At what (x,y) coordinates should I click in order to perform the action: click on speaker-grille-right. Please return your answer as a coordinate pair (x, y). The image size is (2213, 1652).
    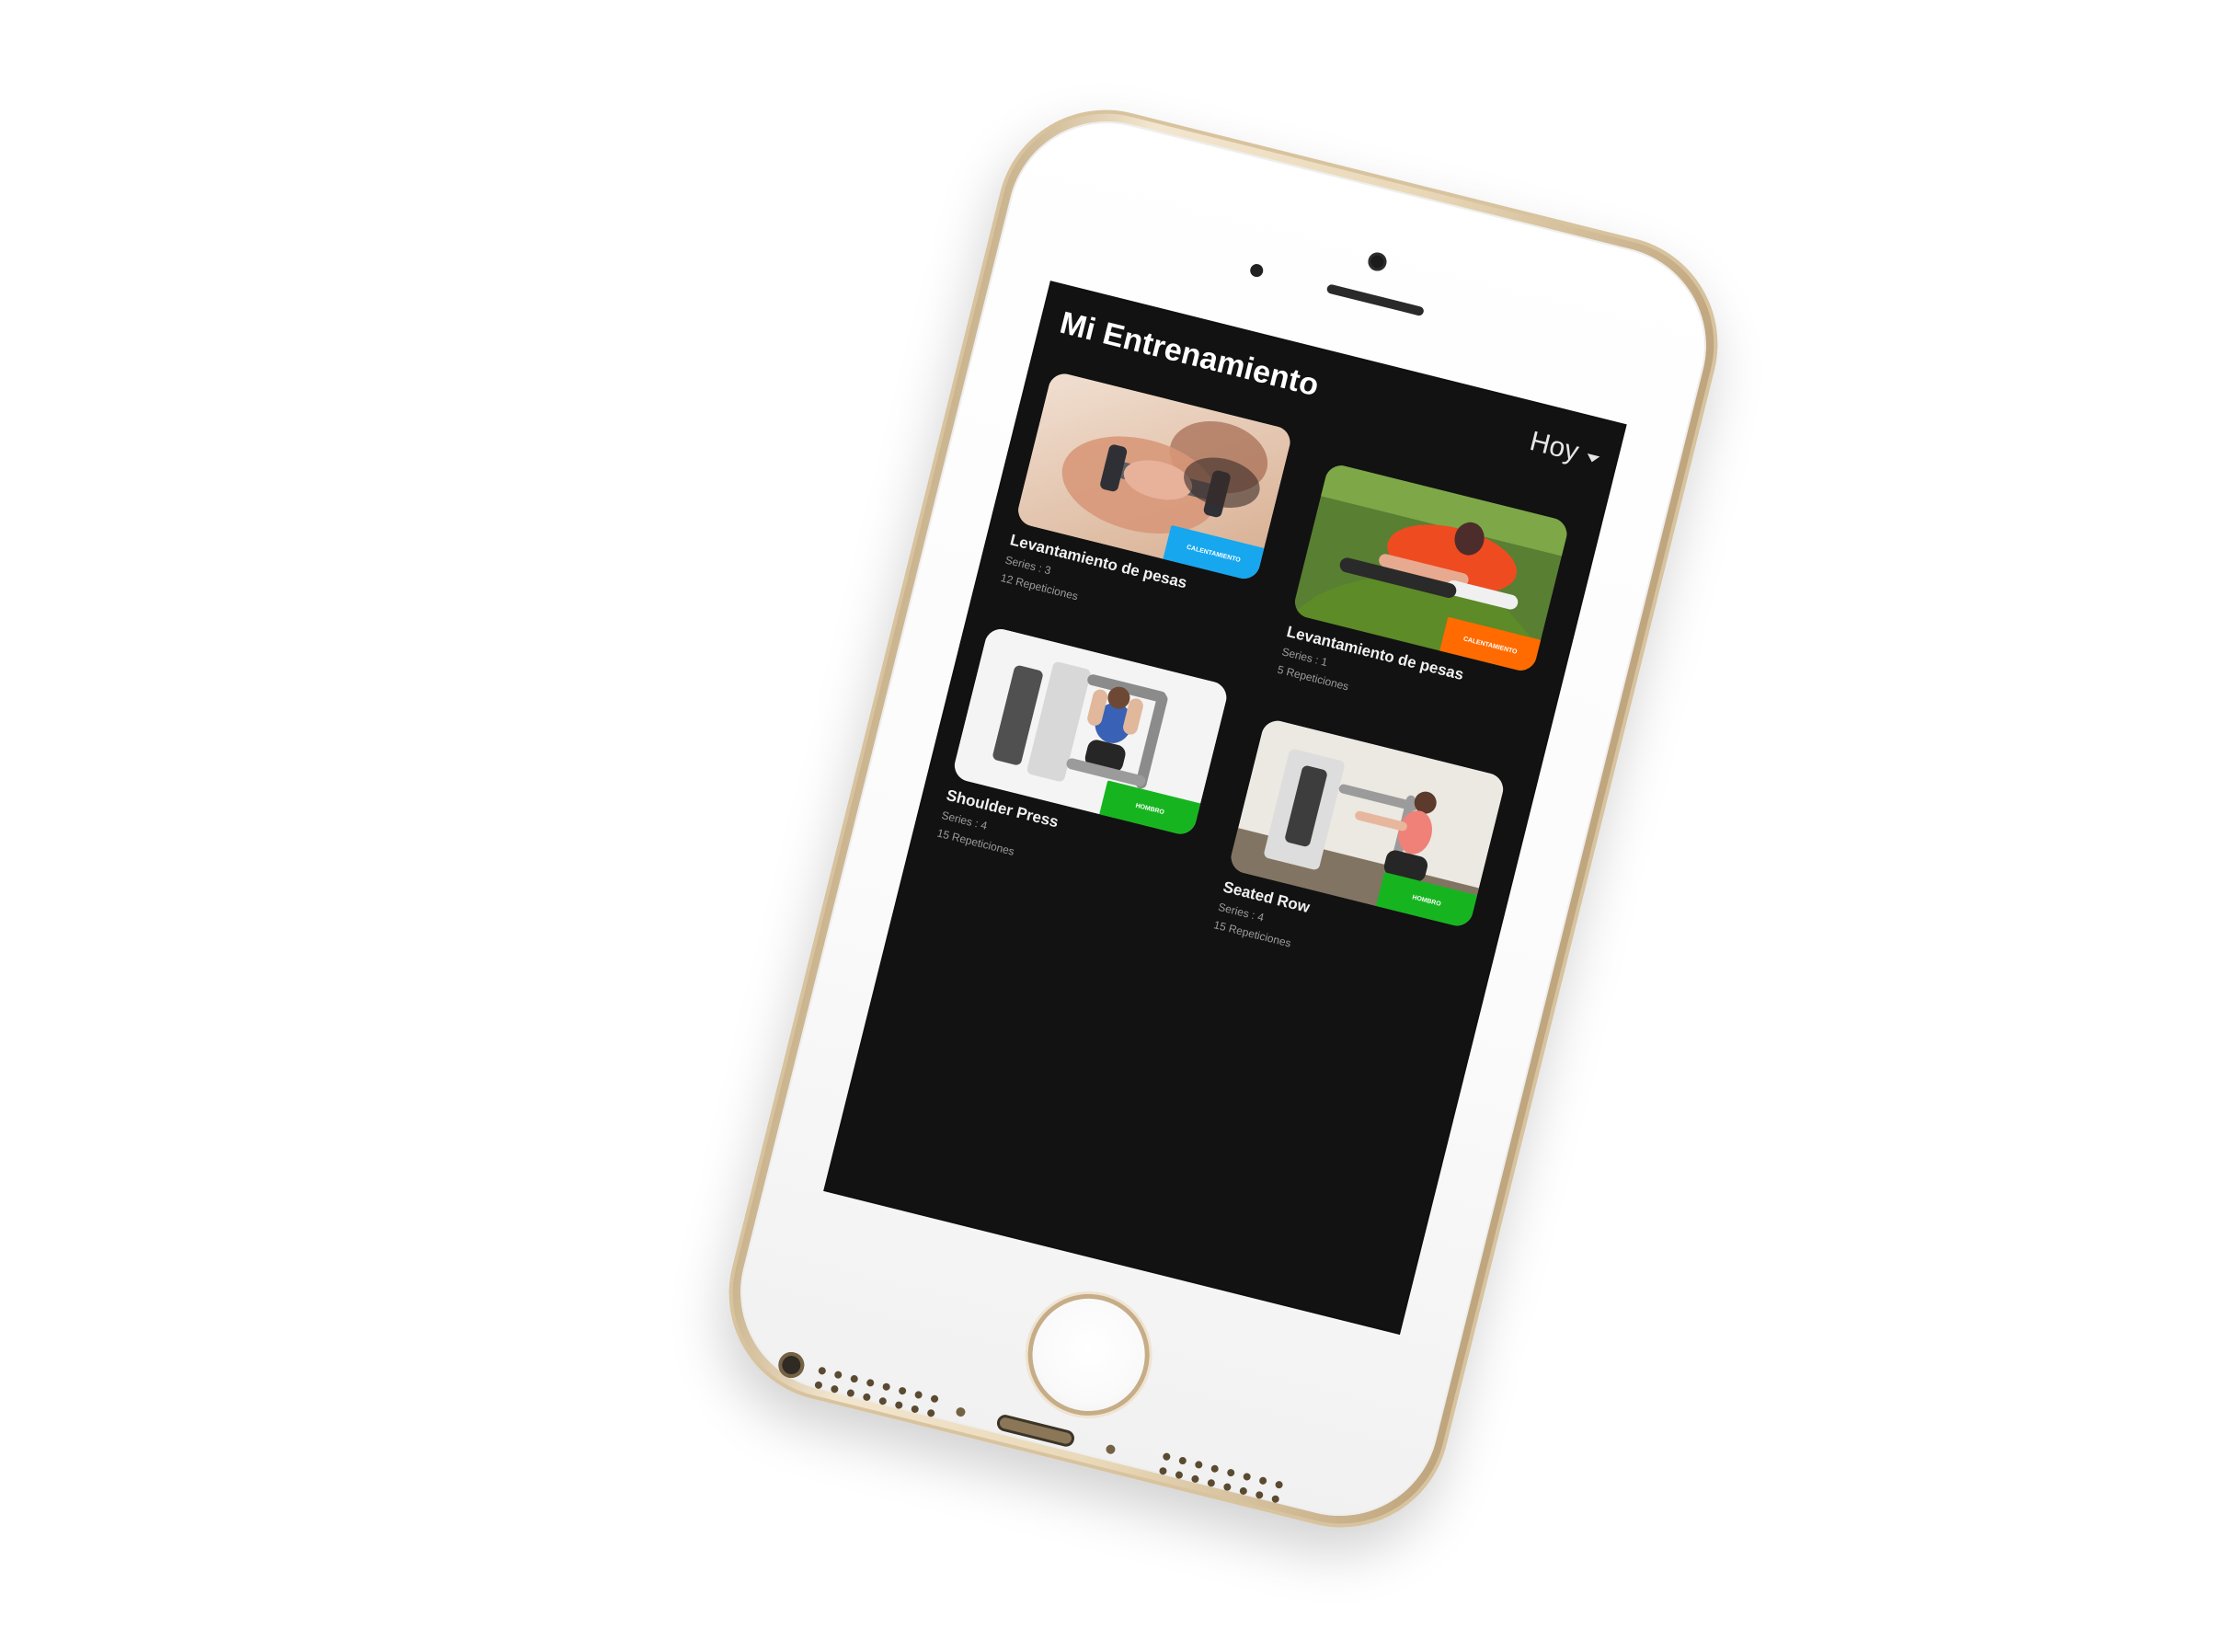
    Looking at the image, I should click on (1223, 1480).